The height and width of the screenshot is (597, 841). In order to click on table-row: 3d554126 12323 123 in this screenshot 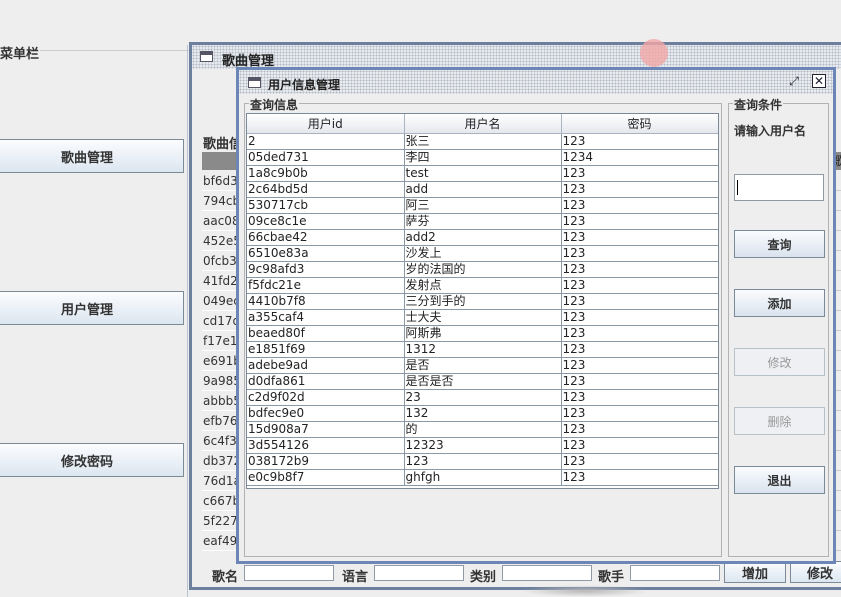, I will do `click(482, 445)`.